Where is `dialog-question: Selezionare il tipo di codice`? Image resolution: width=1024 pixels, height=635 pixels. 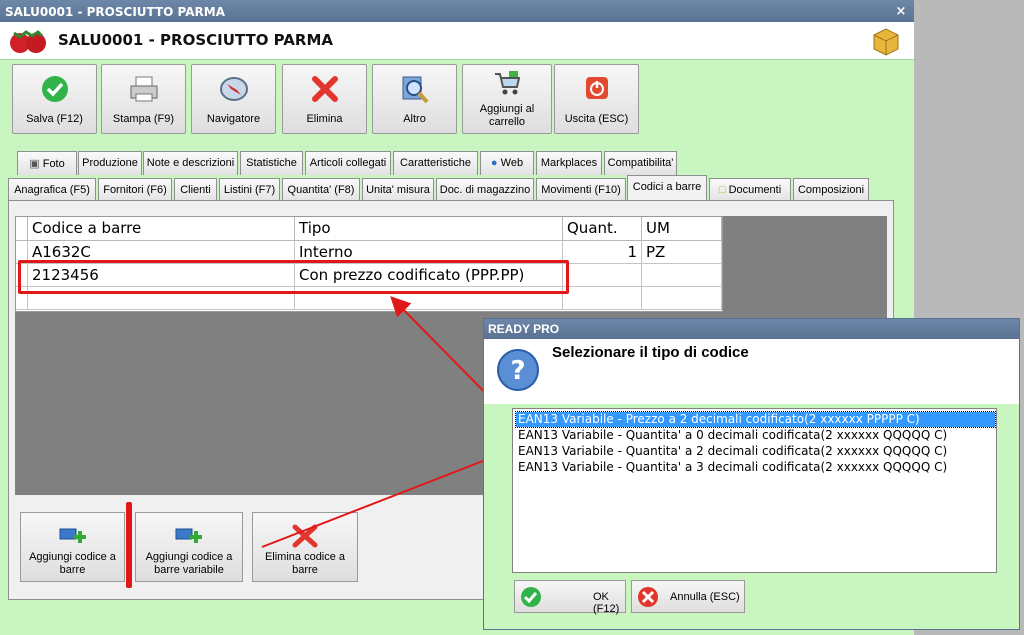
dialog-question: Selezionare il tipo di codice is located at coordinates (650, 352).